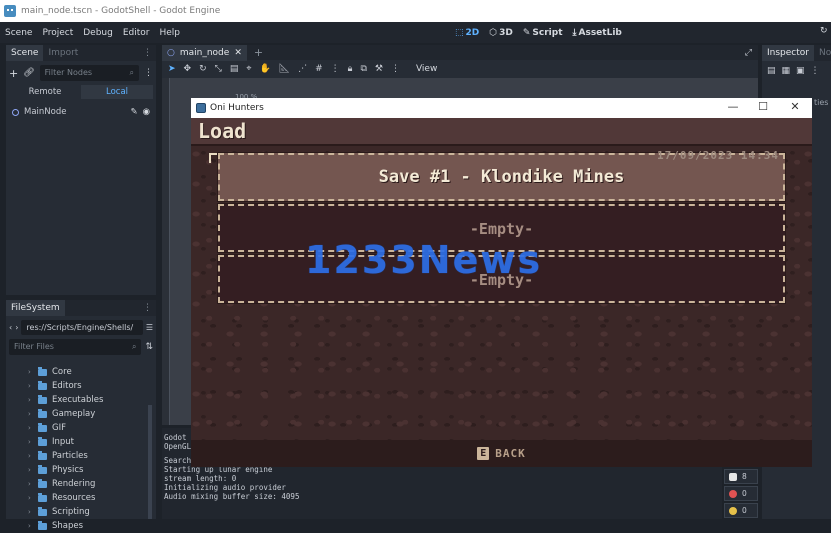 The image size is (831, 533). I want to click on open-icon: ▦, so click(786, 71).